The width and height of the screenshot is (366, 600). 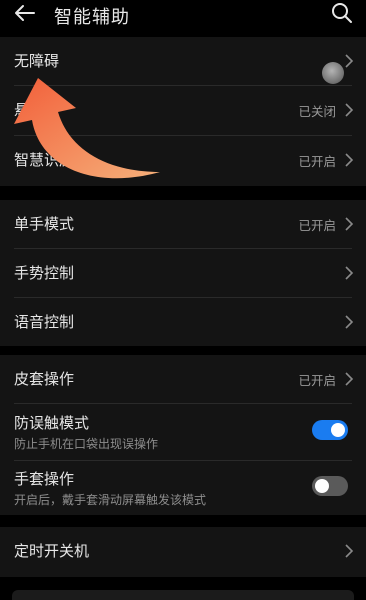 What do you see at coordinates (183, 489) in the screenshot?
I see `setting-row-glove-mode: 手套操作 开启后，戴手套滑动屏幕触发该模式` at bounding box center [183, 489].